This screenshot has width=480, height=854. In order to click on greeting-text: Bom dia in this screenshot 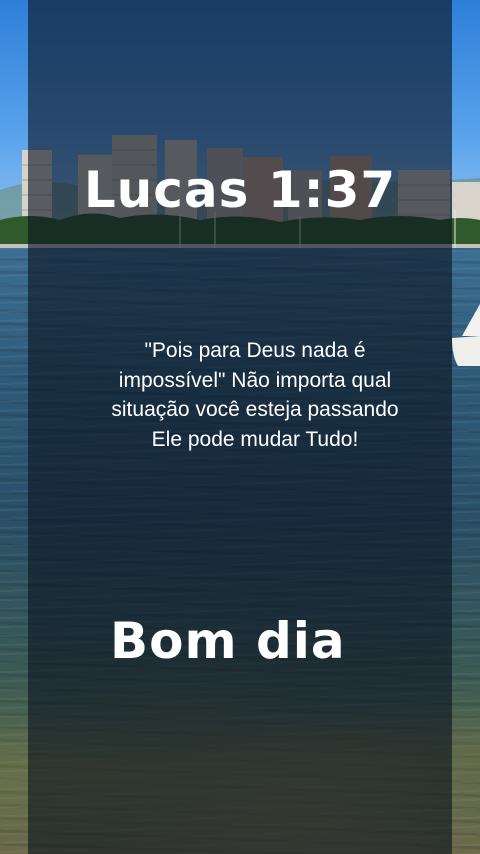, I will do `click(228, 641)`.